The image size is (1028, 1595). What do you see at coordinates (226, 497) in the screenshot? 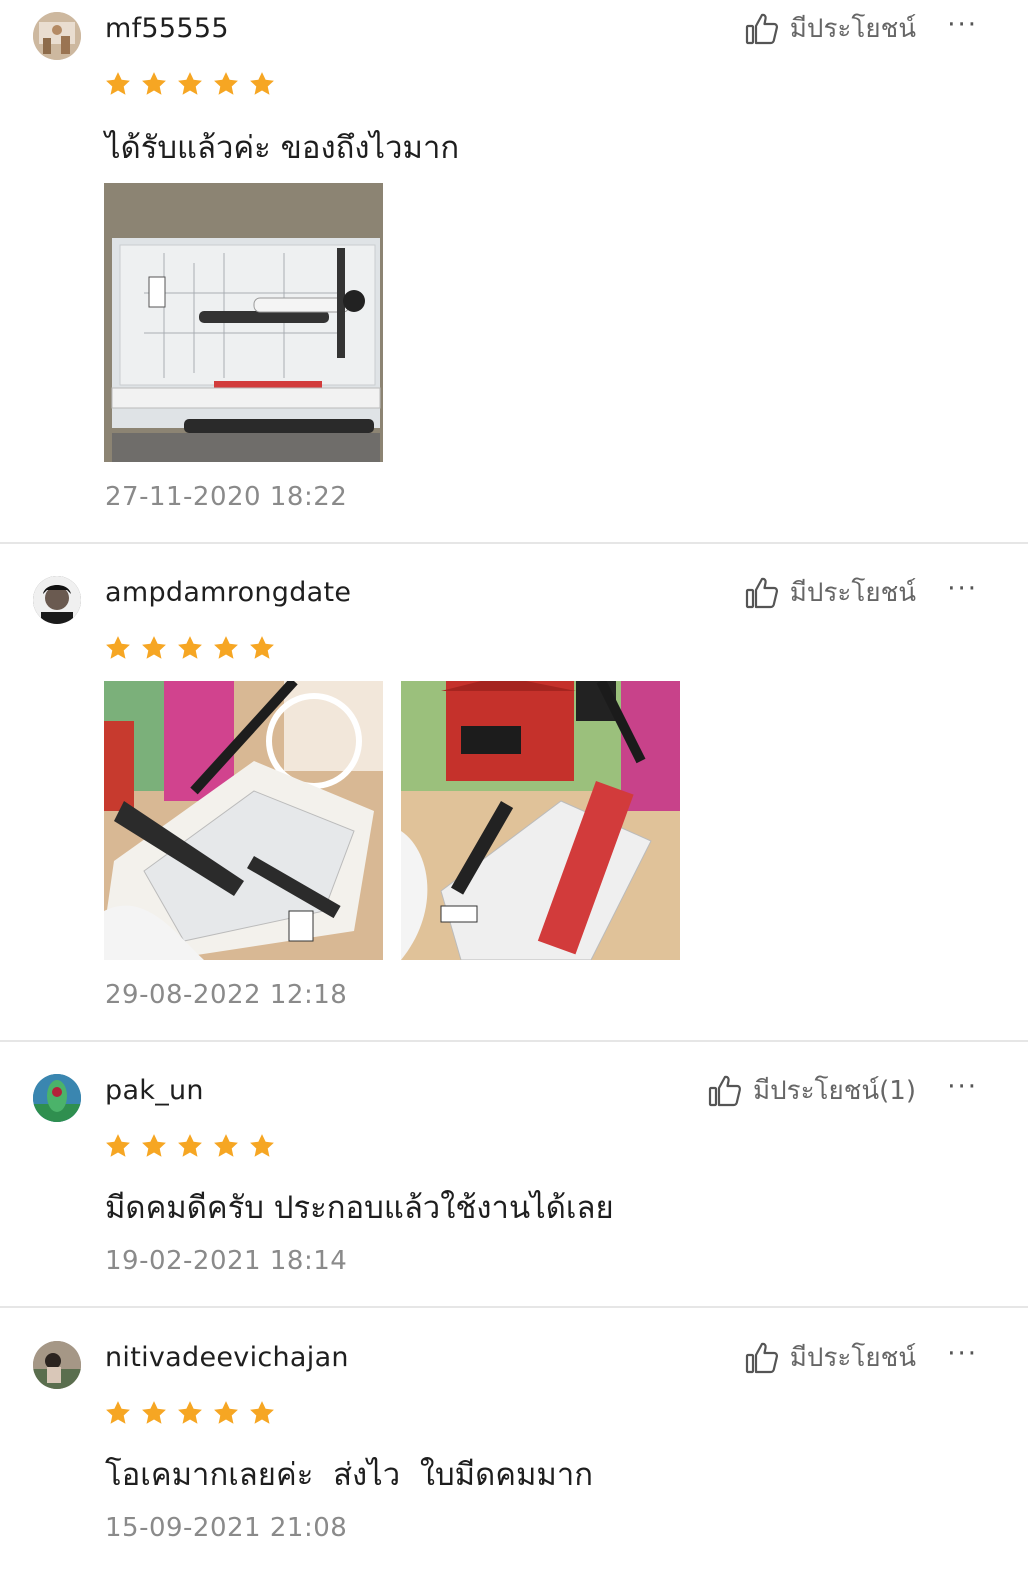
I see `review-timestamp: 27-11-2020 18:22` at bounding box center [226, 497].